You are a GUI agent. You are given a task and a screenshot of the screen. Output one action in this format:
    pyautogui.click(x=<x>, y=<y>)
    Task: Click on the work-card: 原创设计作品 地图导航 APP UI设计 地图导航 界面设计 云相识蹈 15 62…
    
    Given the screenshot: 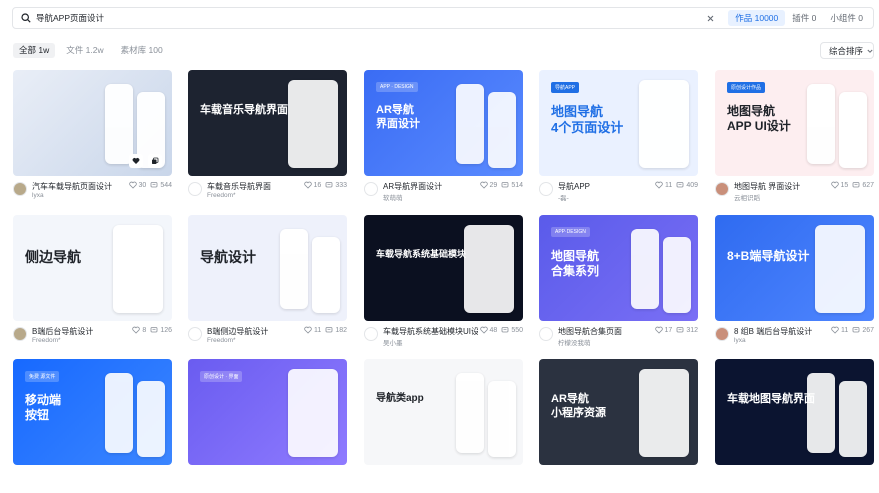 What is the action you would take?
    pyautogui.click(x=794, y=137)
    